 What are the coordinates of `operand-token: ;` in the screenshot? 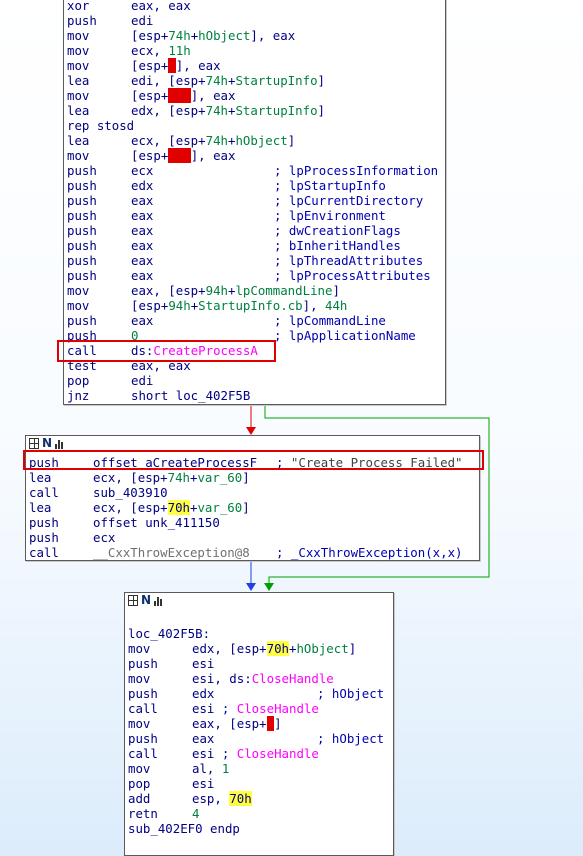 It's located at (229, 753).